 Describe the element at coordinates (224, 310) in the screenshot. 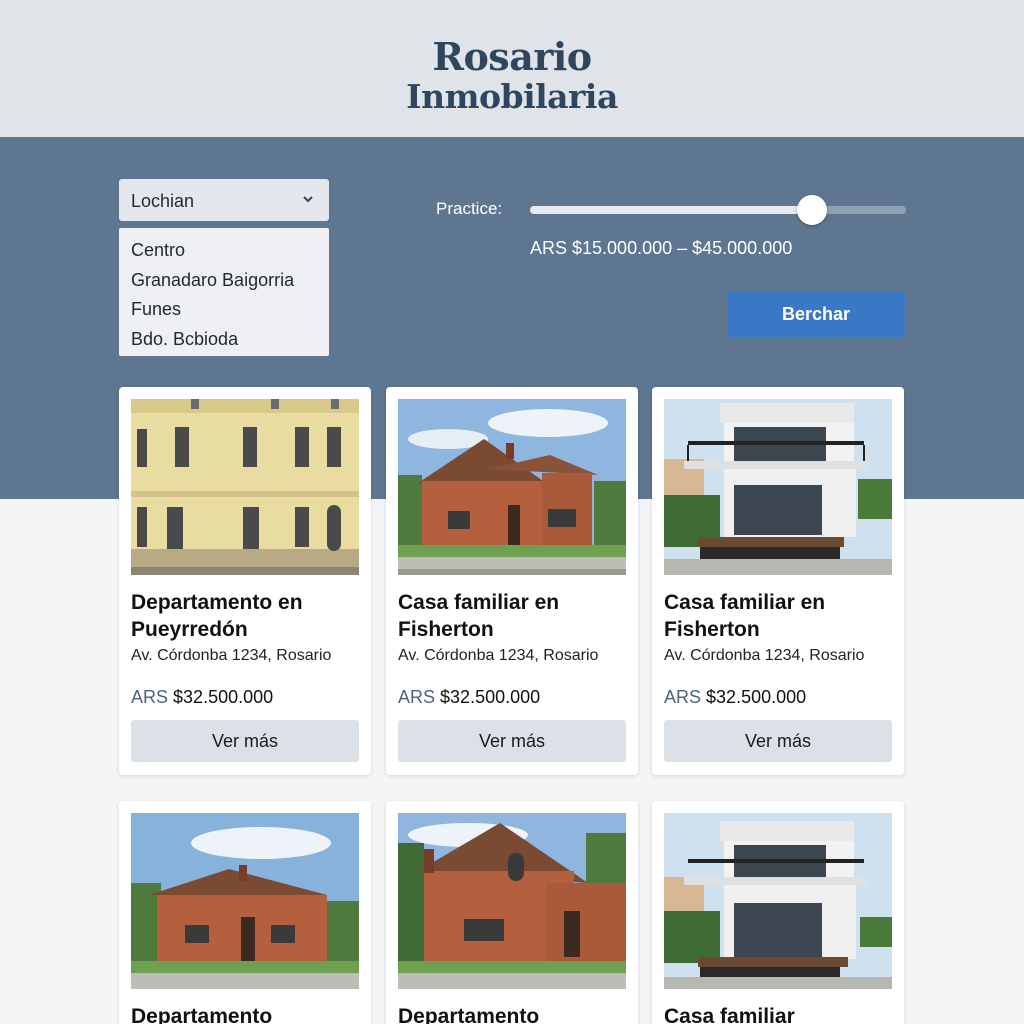

I see `location-option: Funes` at that location.